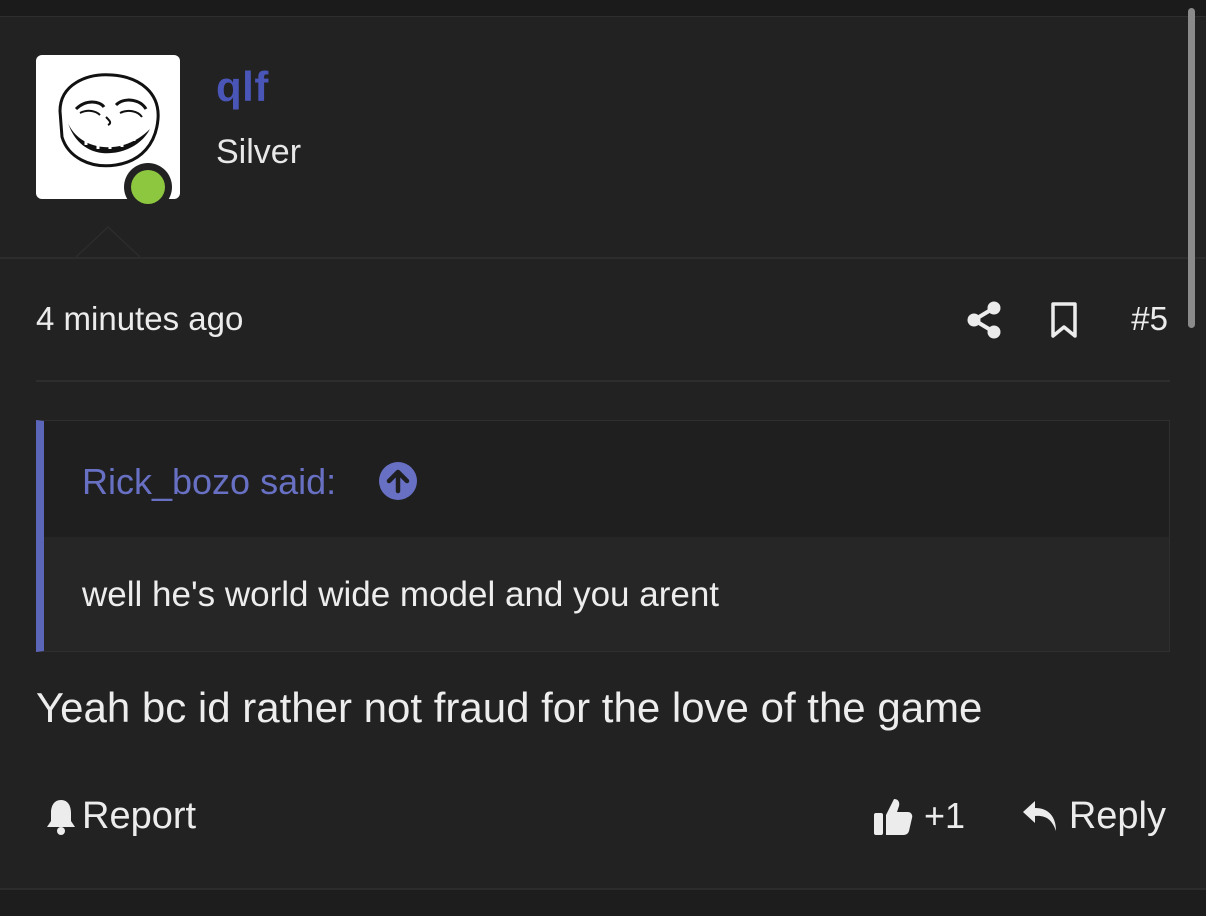 Image resolution: width=1206 pixels, height=916 pixels. Describe the element at coordinates (1191, 168) in the screenshot. I see `scrollbar` at that location.